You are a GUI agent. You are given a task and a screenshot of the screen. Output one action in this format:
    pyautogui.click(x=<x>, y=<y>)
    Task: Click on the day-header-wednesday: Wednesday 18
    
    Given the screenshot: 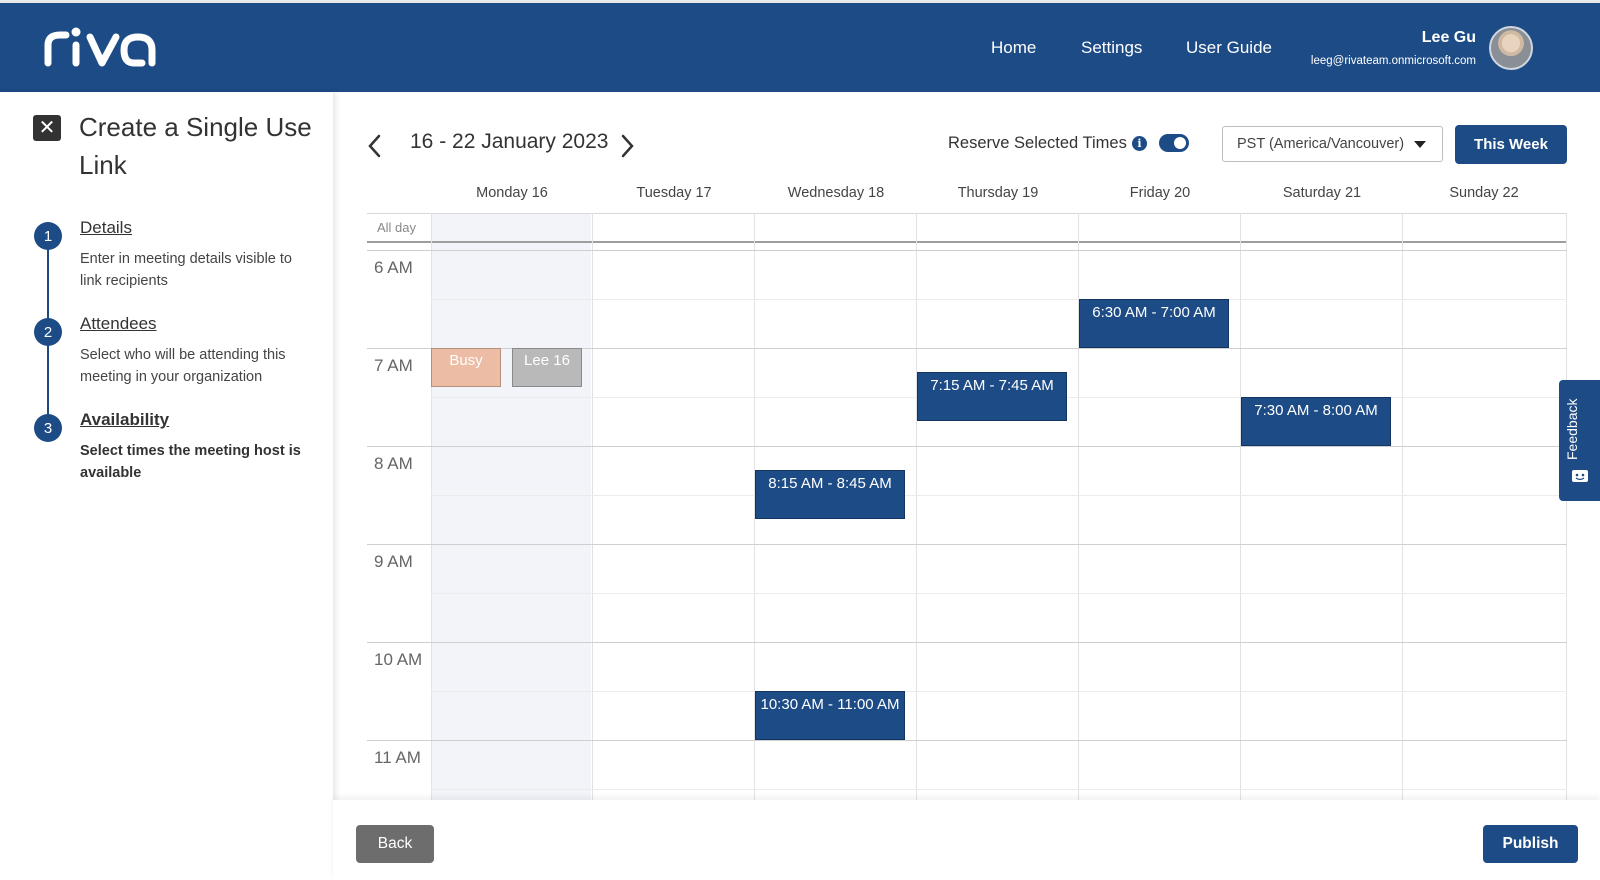 What is the action you would take?
    pyautogui.click(x=836, y=193)
    